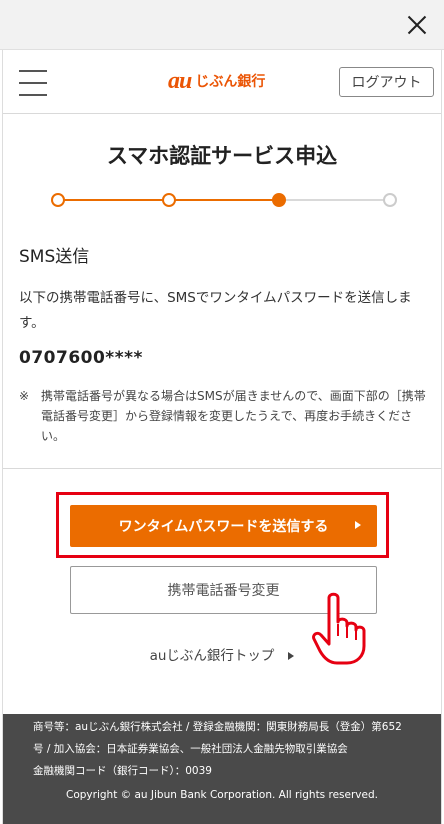  I want to click on send-otp-button: ワンタイムパスワードを送信する, so click(223, 526).